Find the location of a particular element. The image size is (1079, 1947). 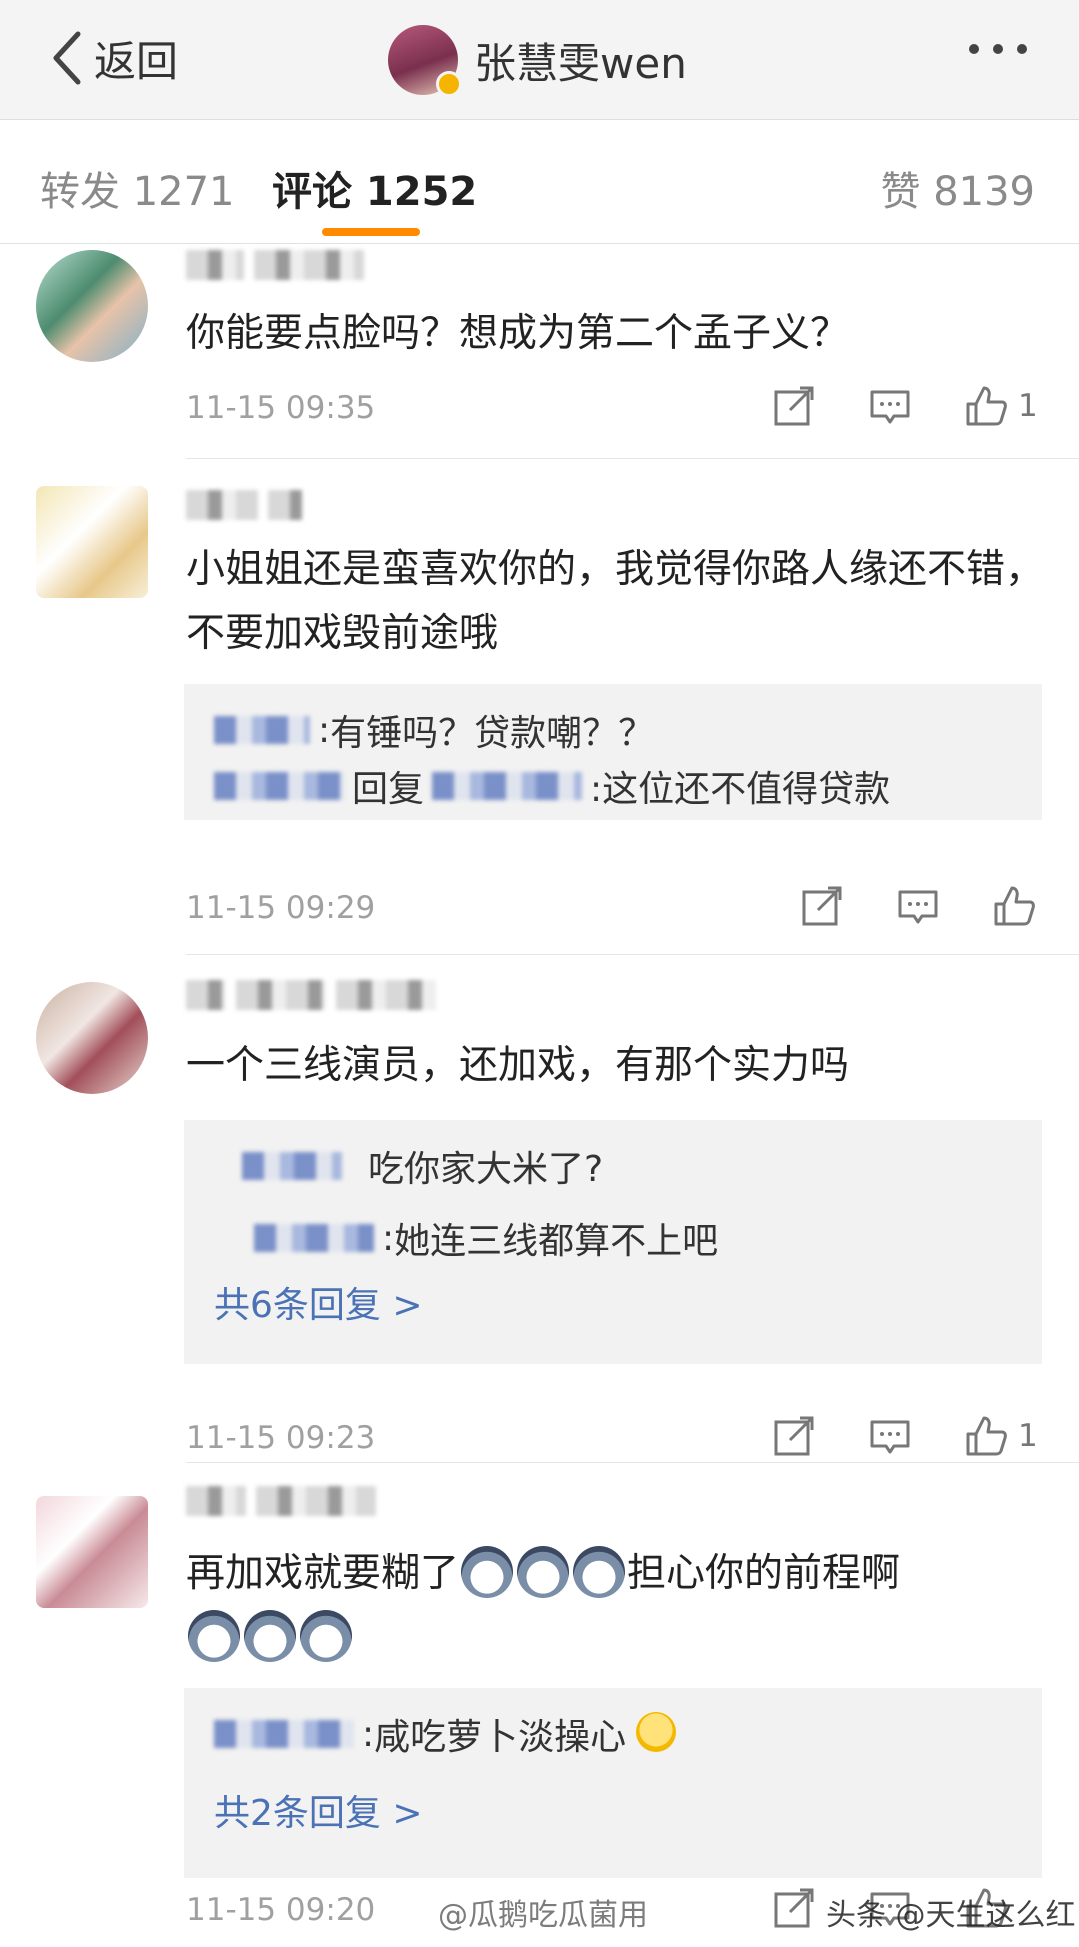

reply-item: 吃你家大米了? is located at coordinates (408, 1166).